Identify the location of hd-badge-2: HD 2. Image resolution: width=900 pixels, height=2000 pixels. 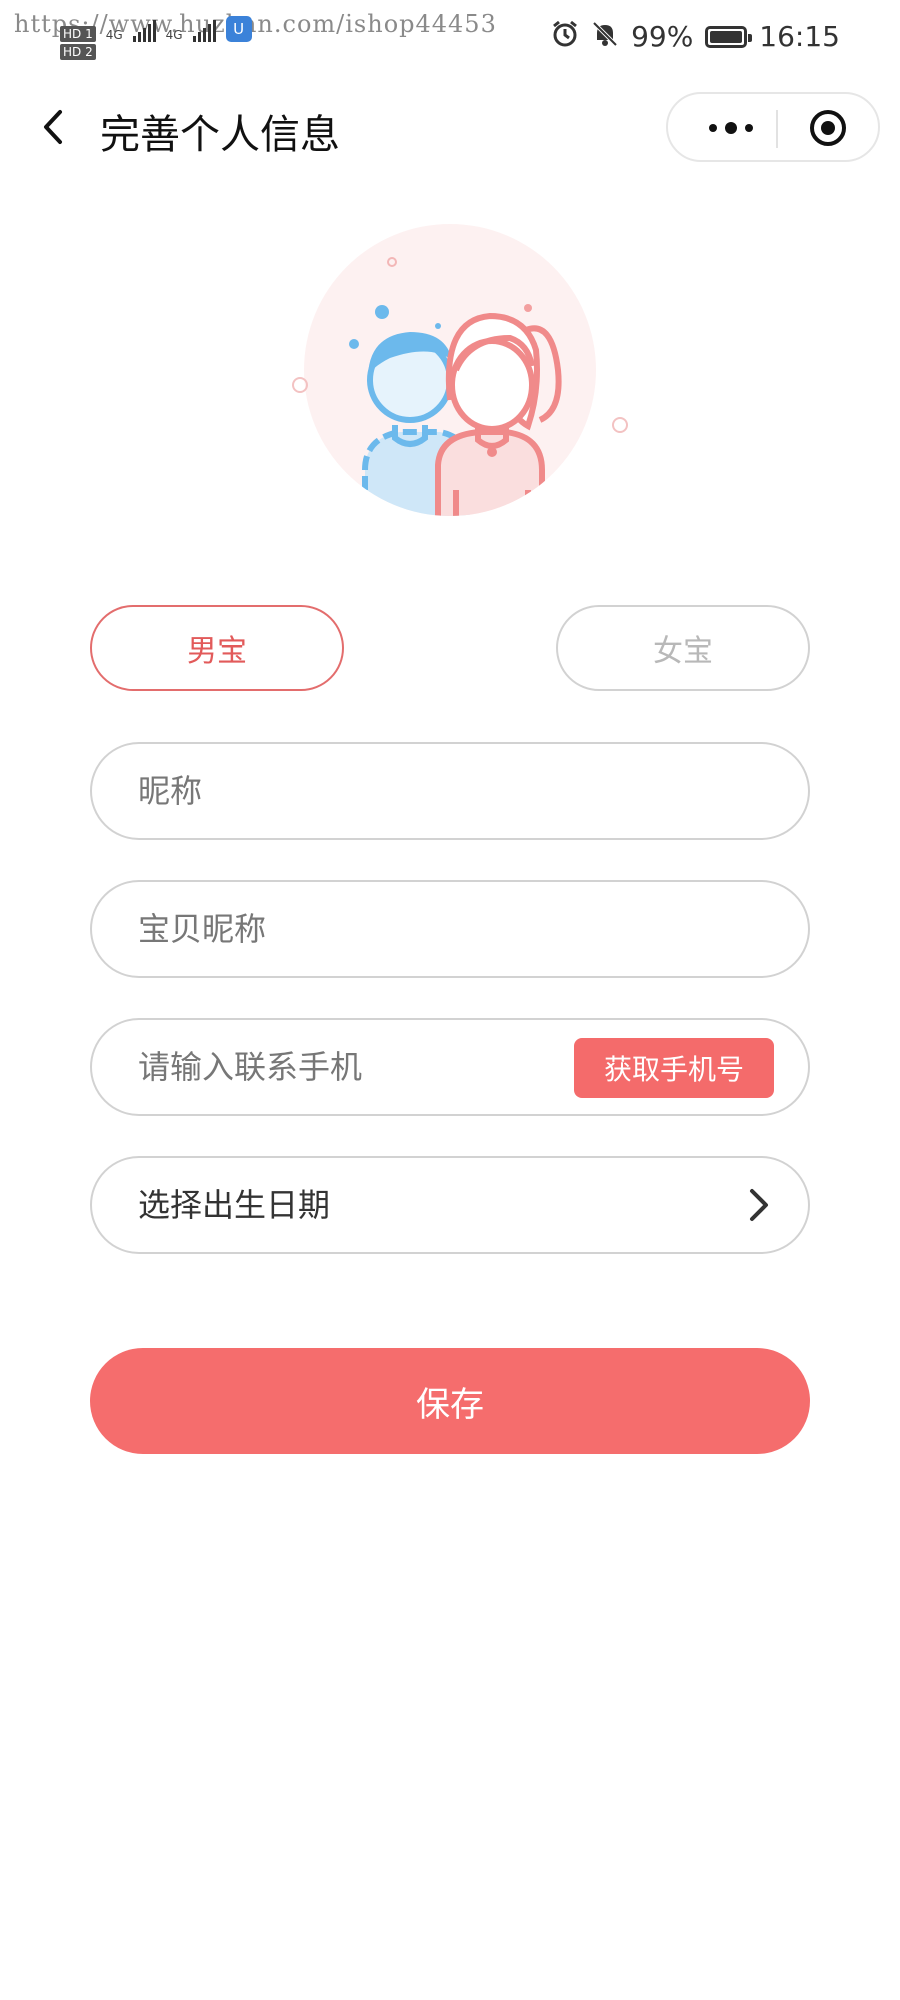
(78, 52).